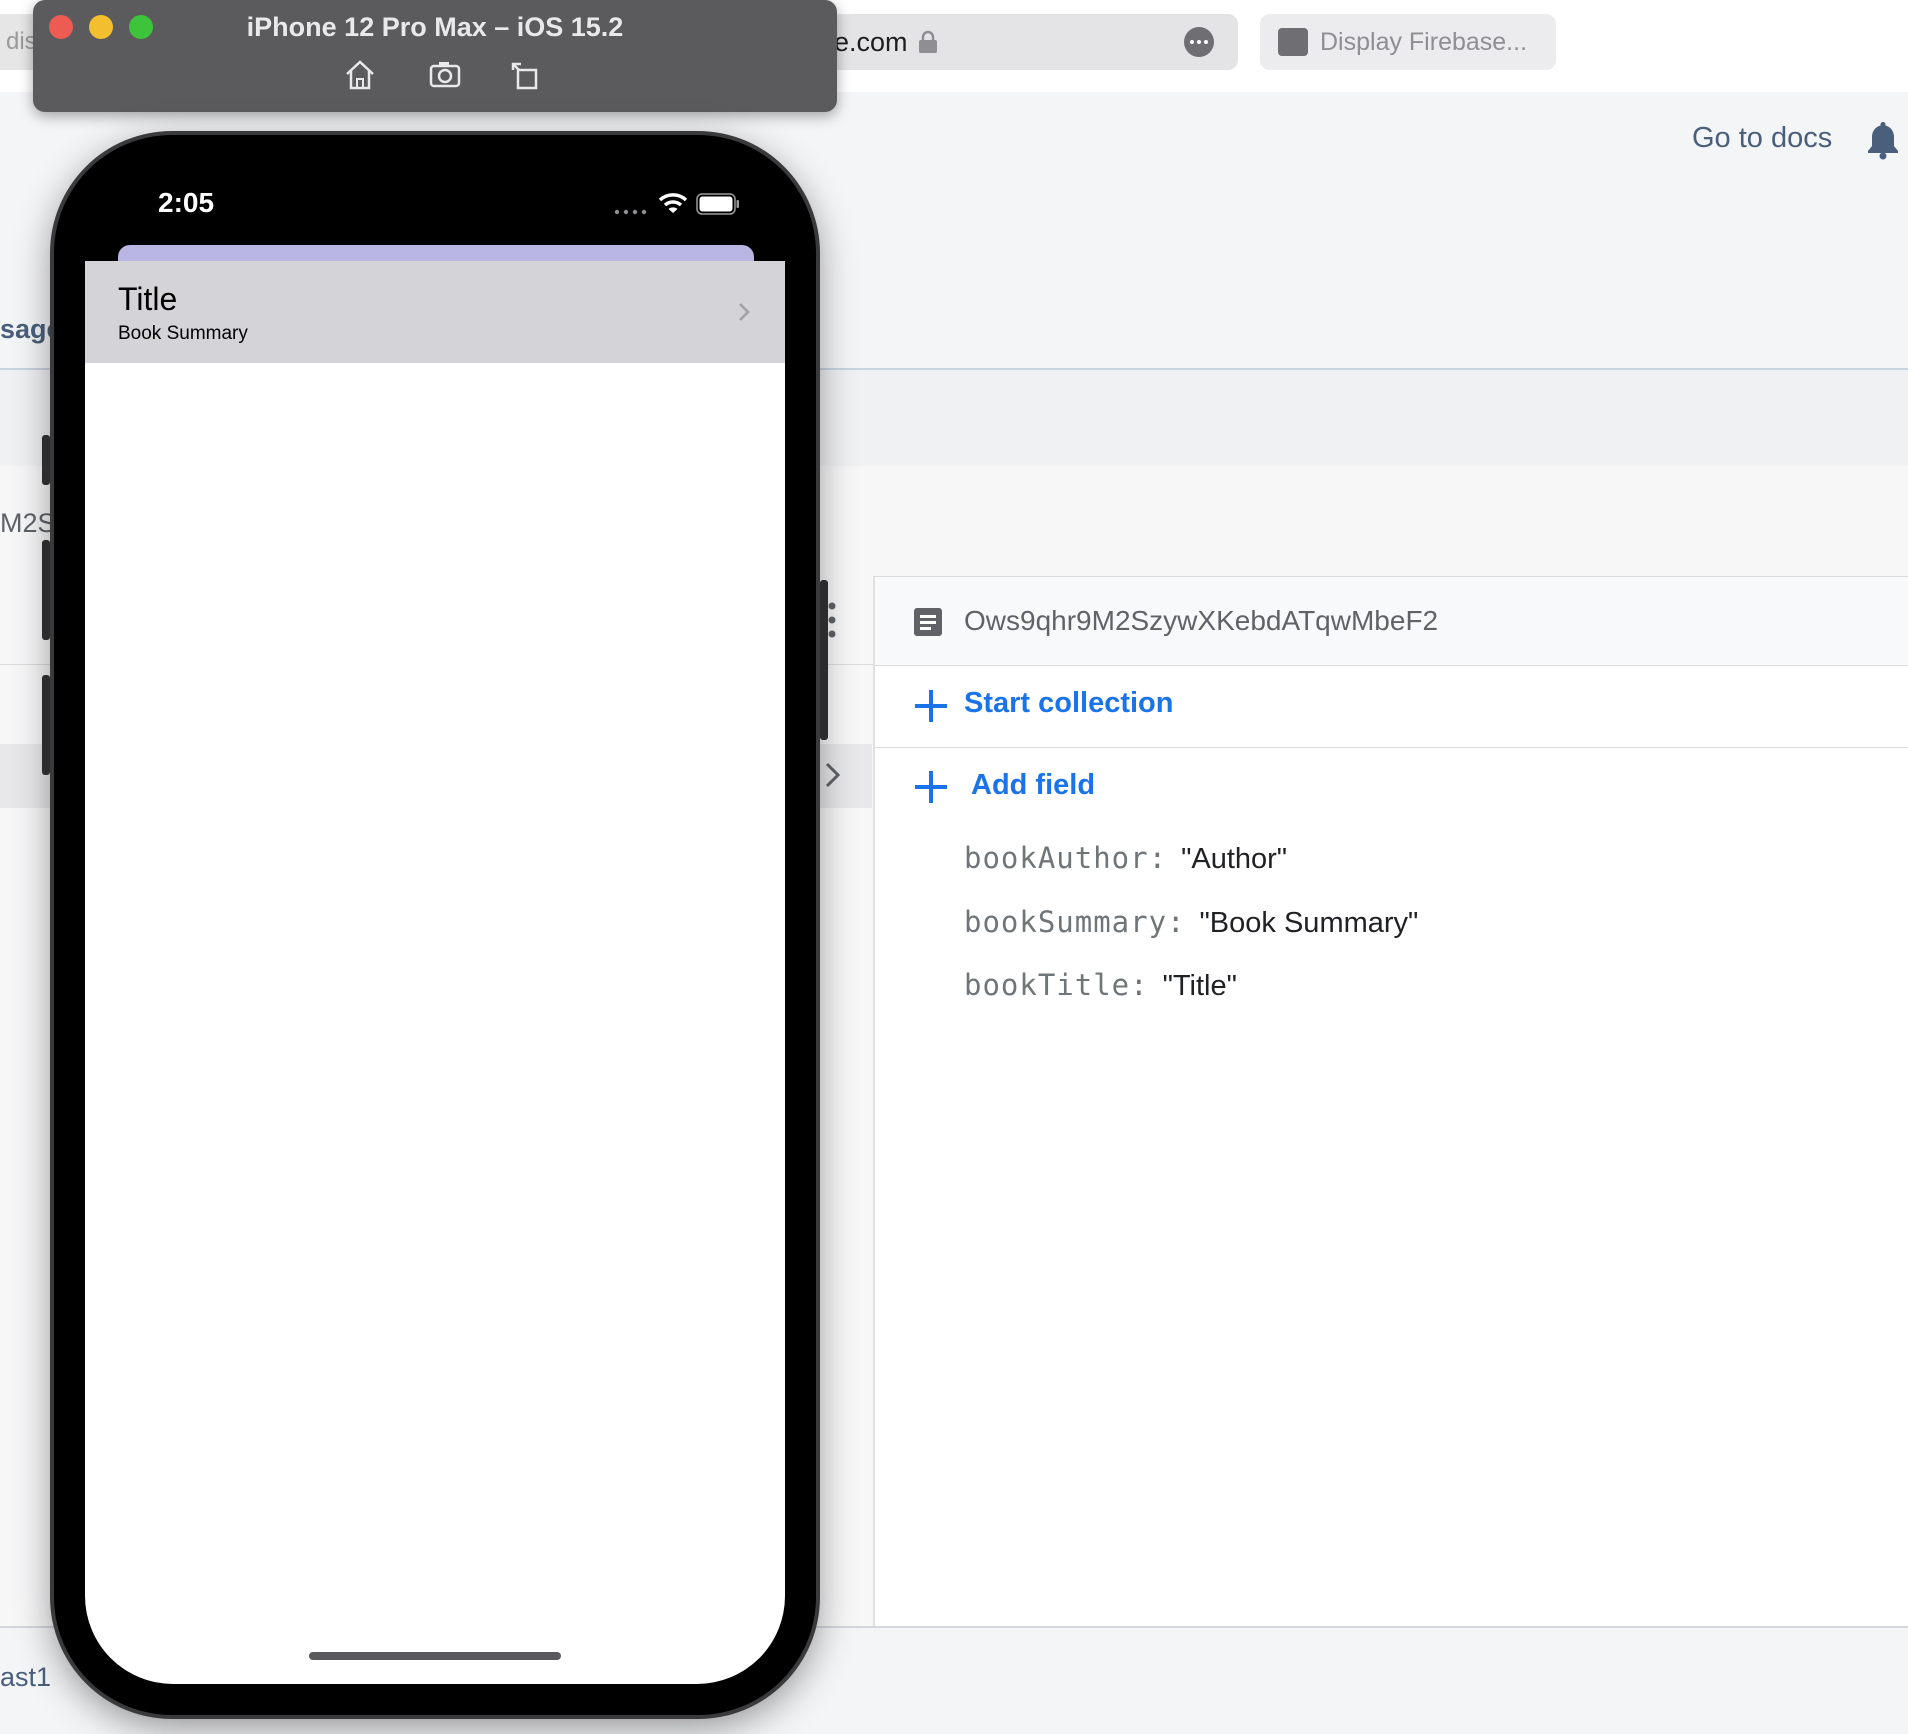 The image size is (1908, 1734). I want to click on field-value: "Title", so click(1199, 986).